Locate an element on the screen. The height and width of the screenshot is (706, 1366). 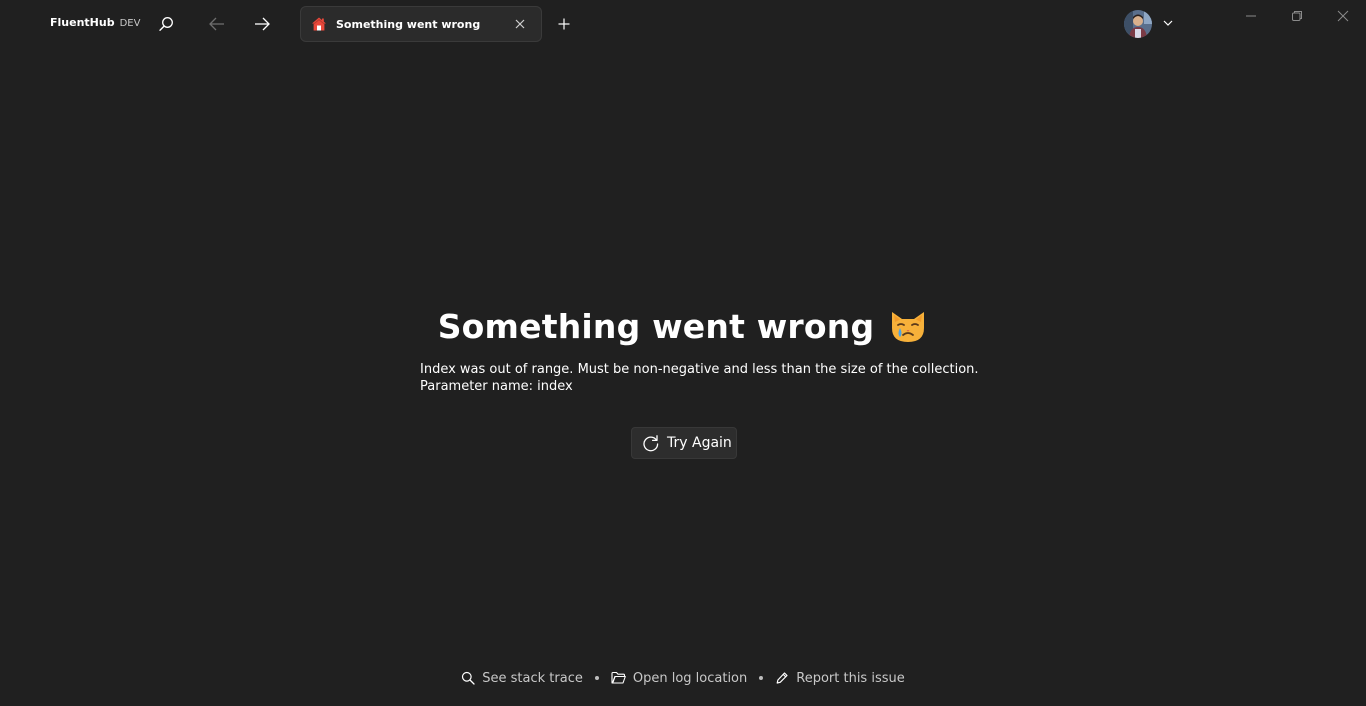
error-parameter-line: Parameter name: index is located at coordinates (496, 386).